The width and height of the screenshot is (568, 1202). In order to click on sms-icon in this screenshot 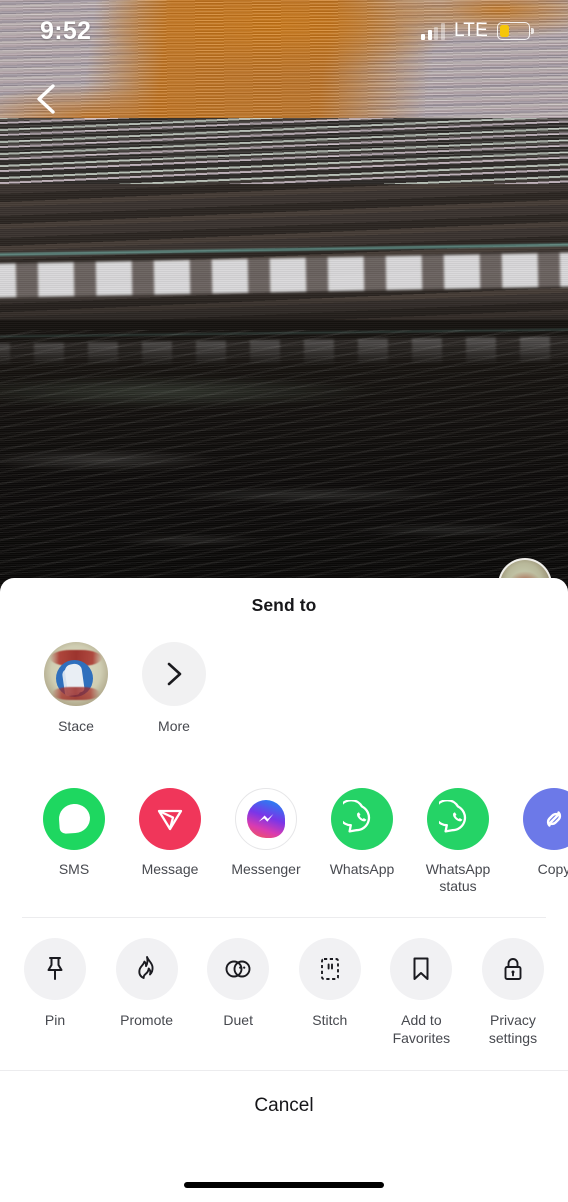, I will do `click(74, 818)`.